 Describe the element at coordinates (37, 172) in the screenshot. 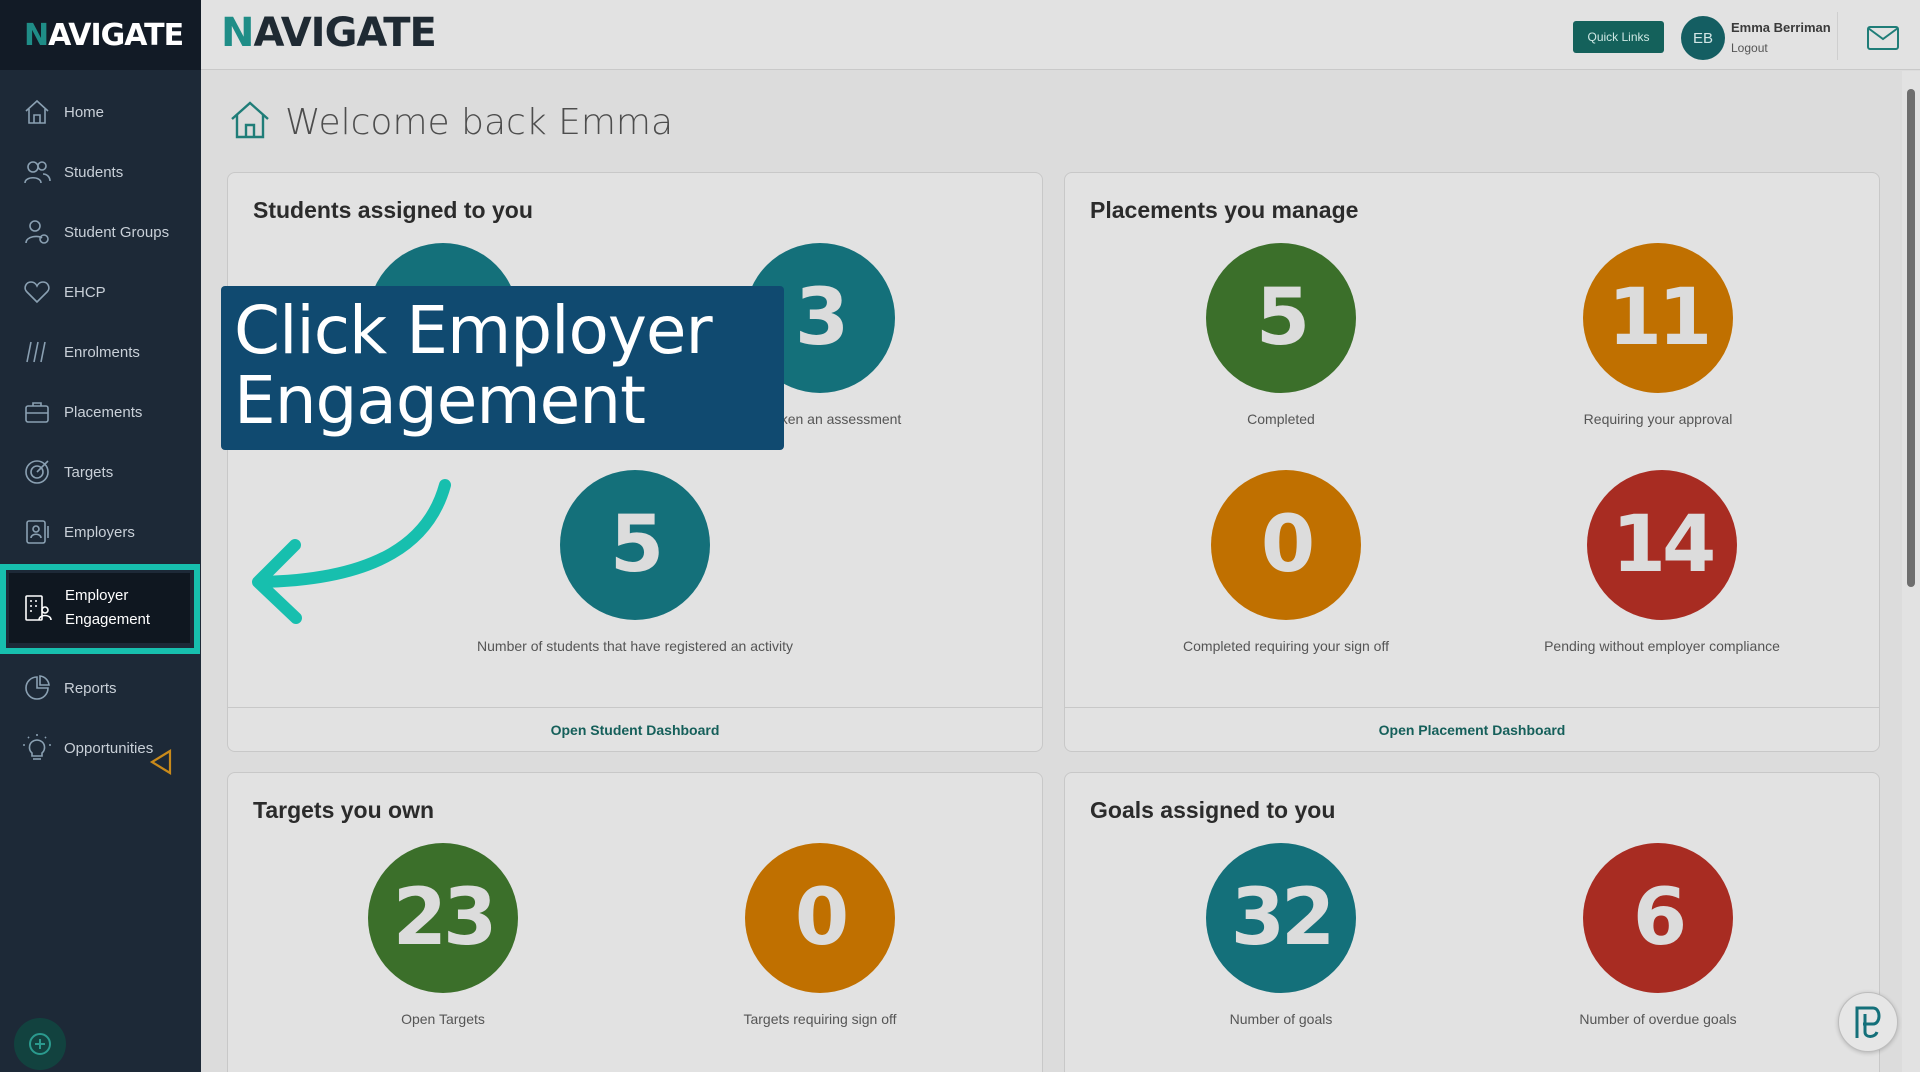

I see `users-icon` at that location.